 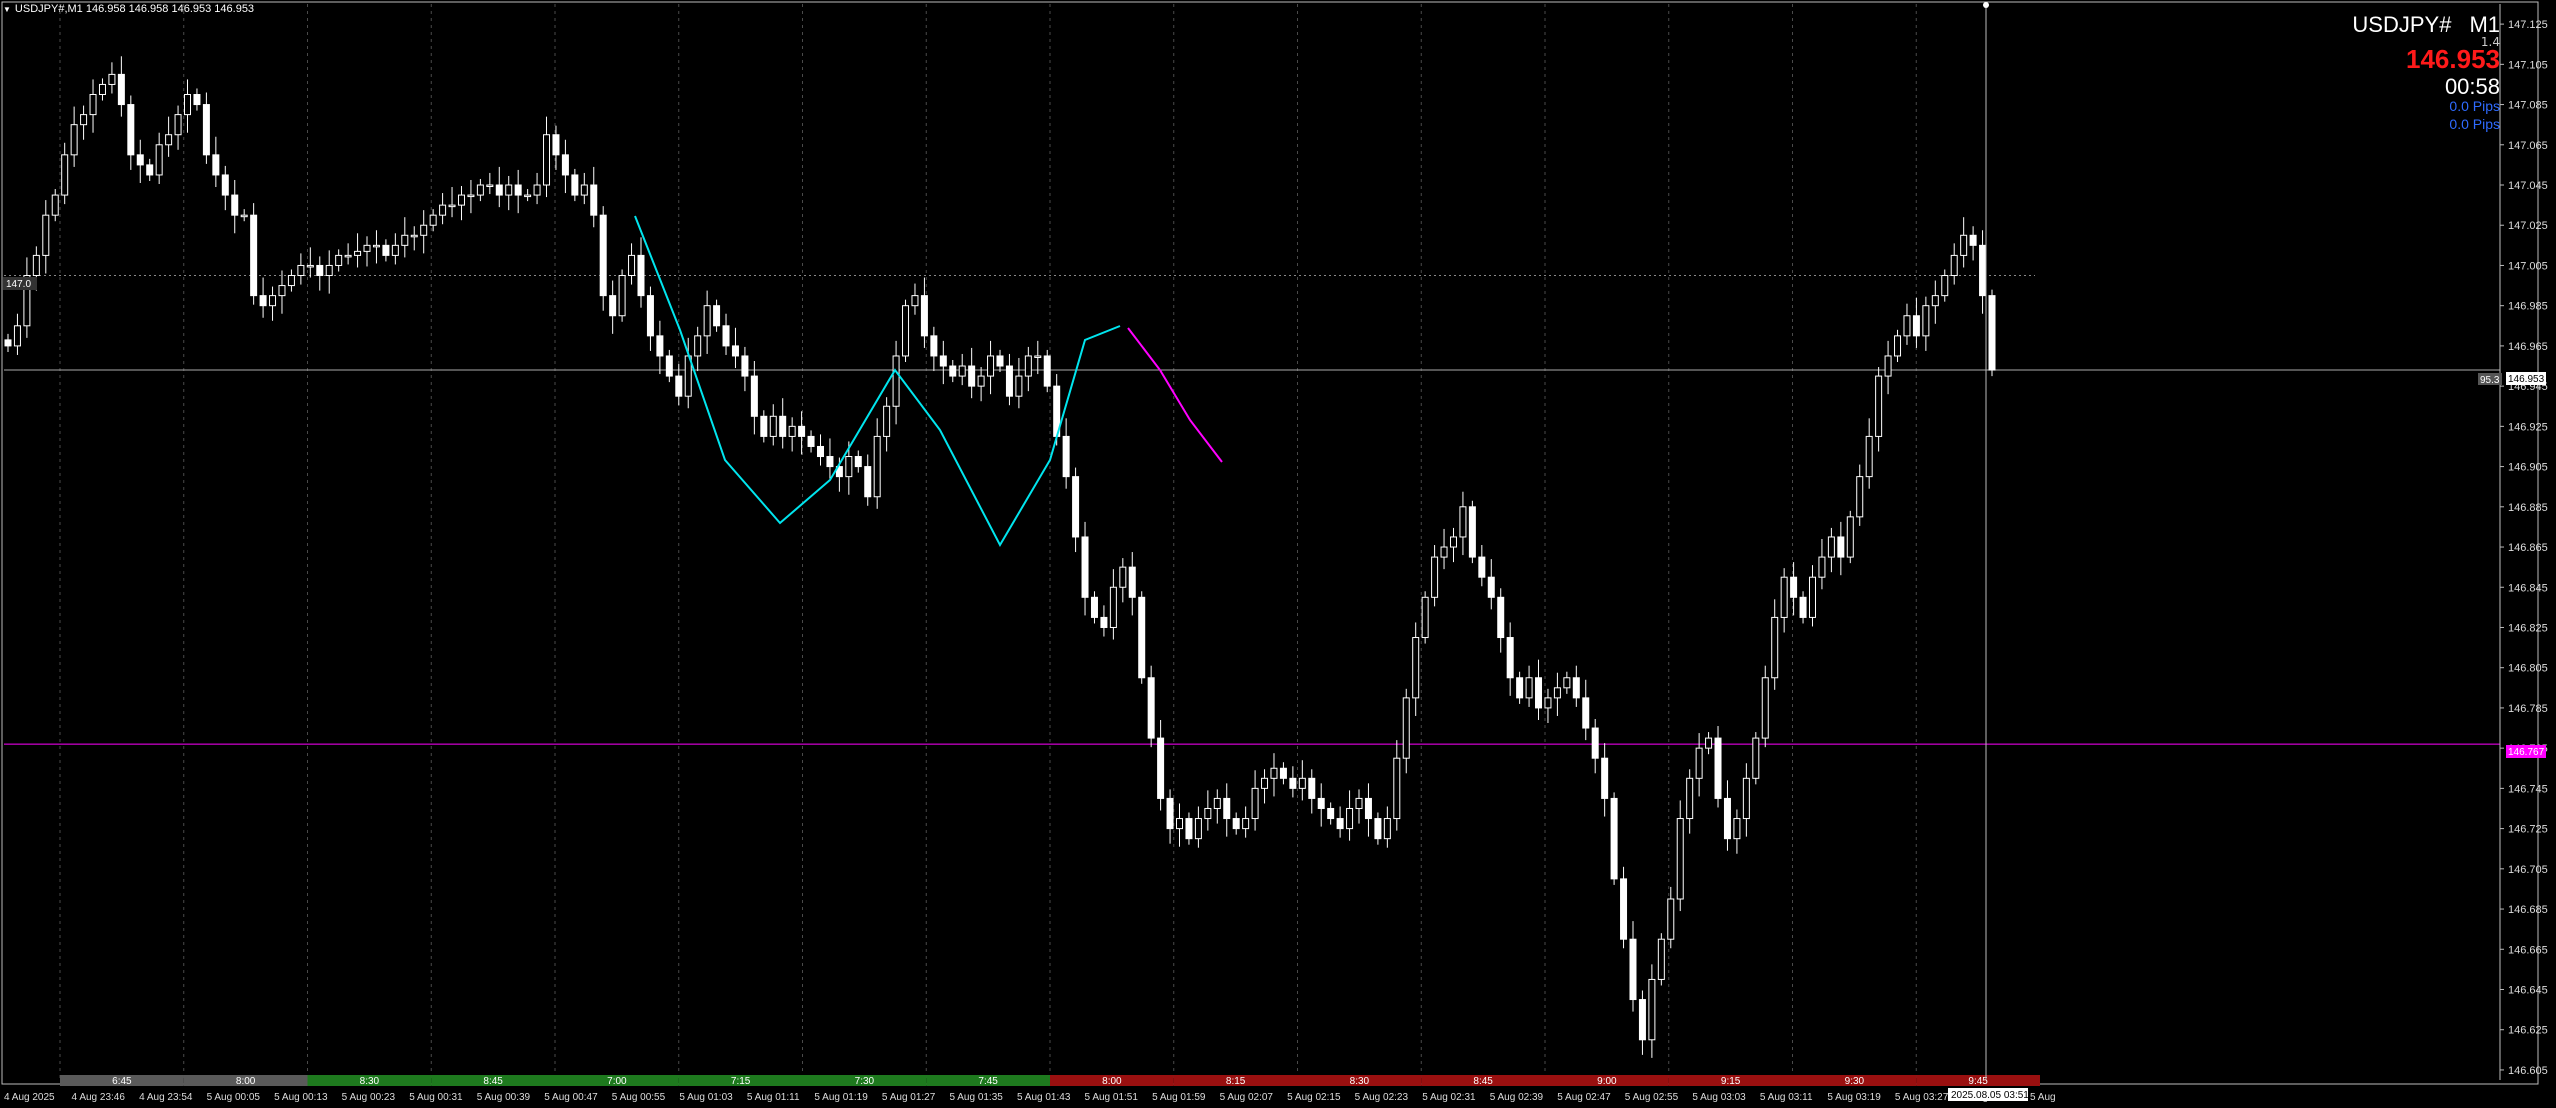 I want to click on time-tick-label: 5 Aug 00:05, so click(x=234, y=1097).